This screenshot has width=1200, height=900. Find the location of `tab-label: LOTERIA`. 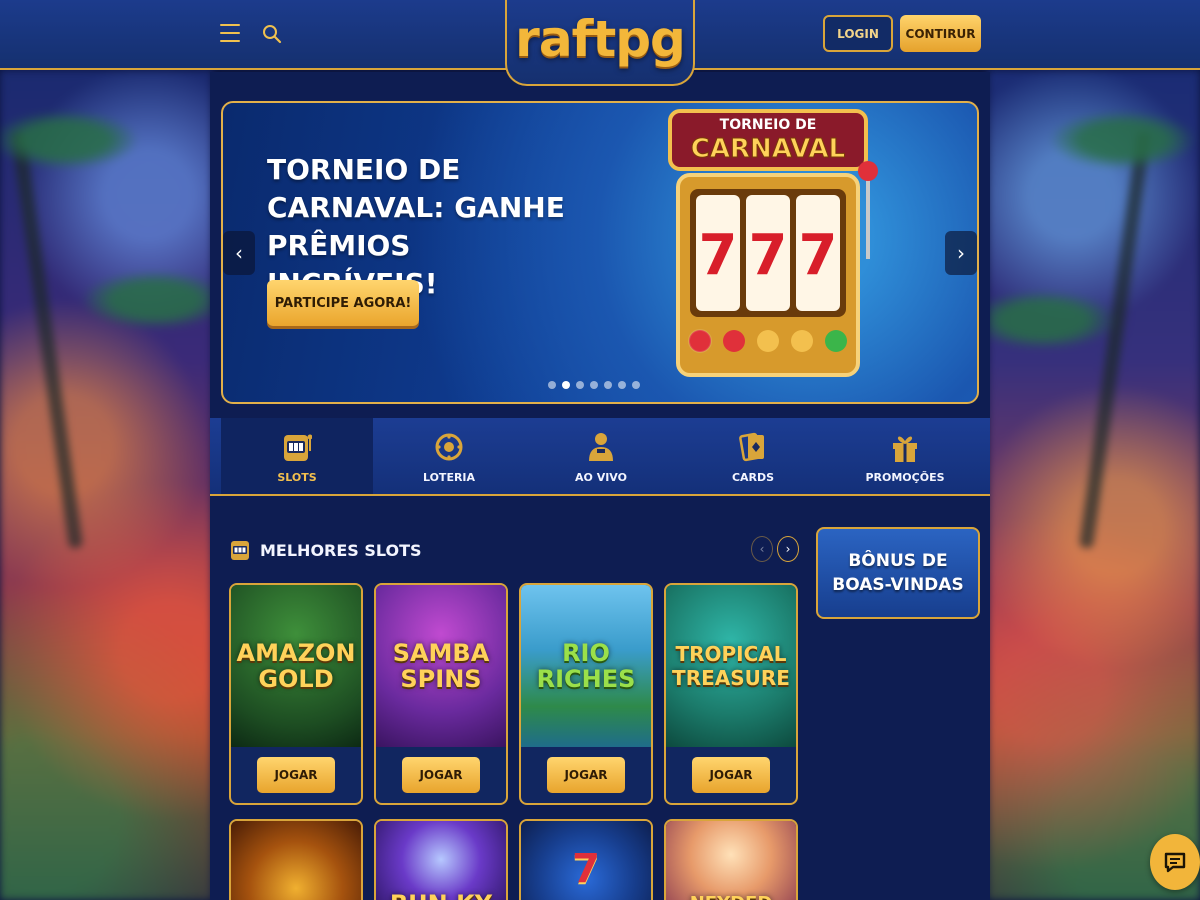

tab-label: LOTERIA is located at coordinates (449, 477).